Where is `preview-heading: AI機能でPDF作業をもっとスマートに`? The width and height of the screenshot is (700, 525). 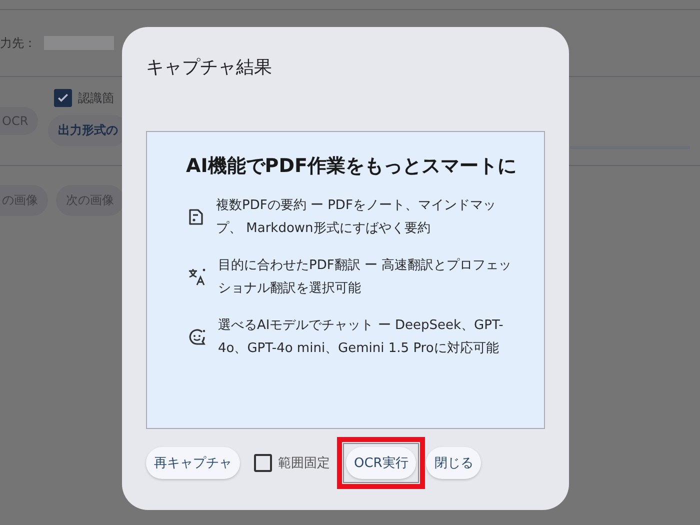
preview-heading: AI機能でPDF作業をもっとスマートに is located at coordinates (352, 166).